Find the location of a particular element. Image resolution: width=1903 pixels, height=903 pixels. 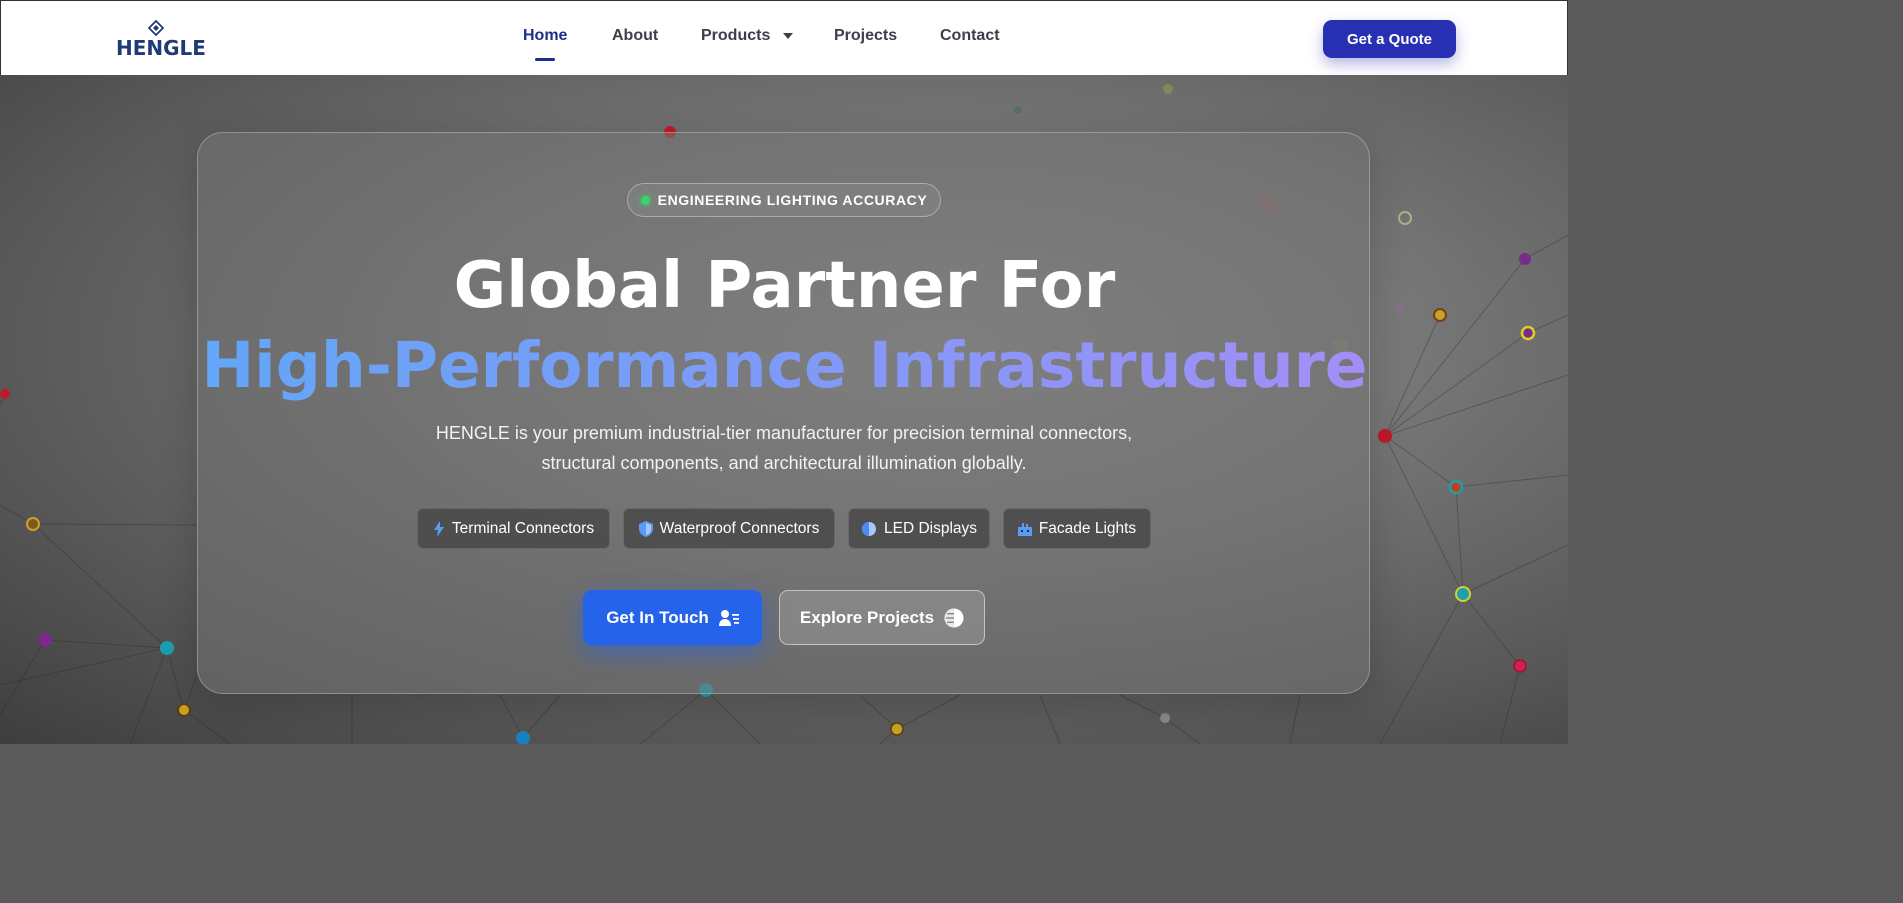

nav-item-contact: Contact is located at coordinates (970, 36).